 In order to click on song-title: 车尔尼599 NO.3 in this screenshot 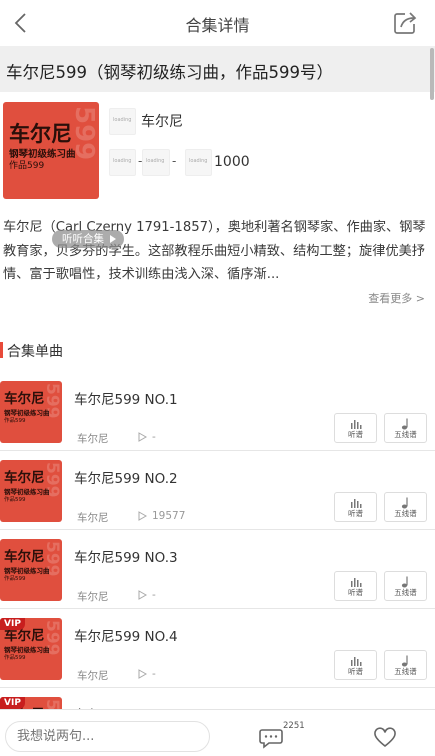, I will do `click(126, 558)`.